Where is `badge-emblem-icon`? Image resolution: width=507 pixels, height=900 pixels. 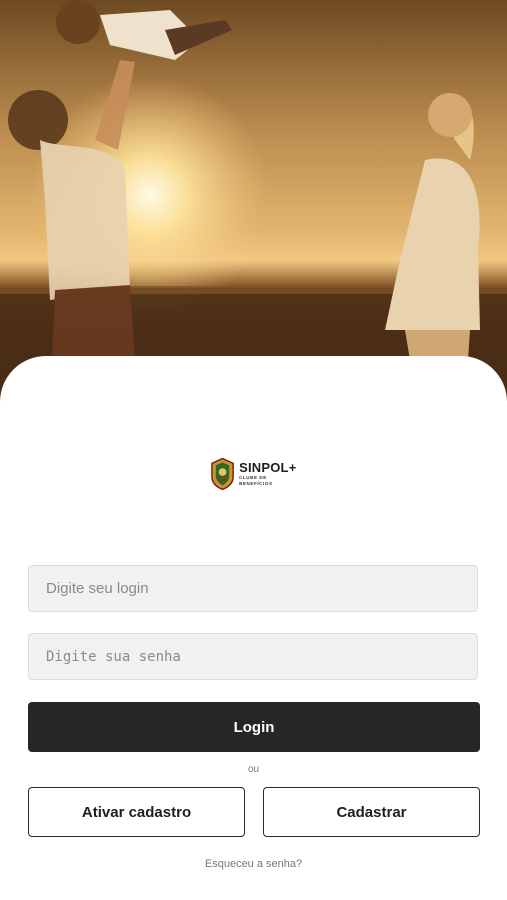
badge-emblem-icon is located at coordinates (222, 474).